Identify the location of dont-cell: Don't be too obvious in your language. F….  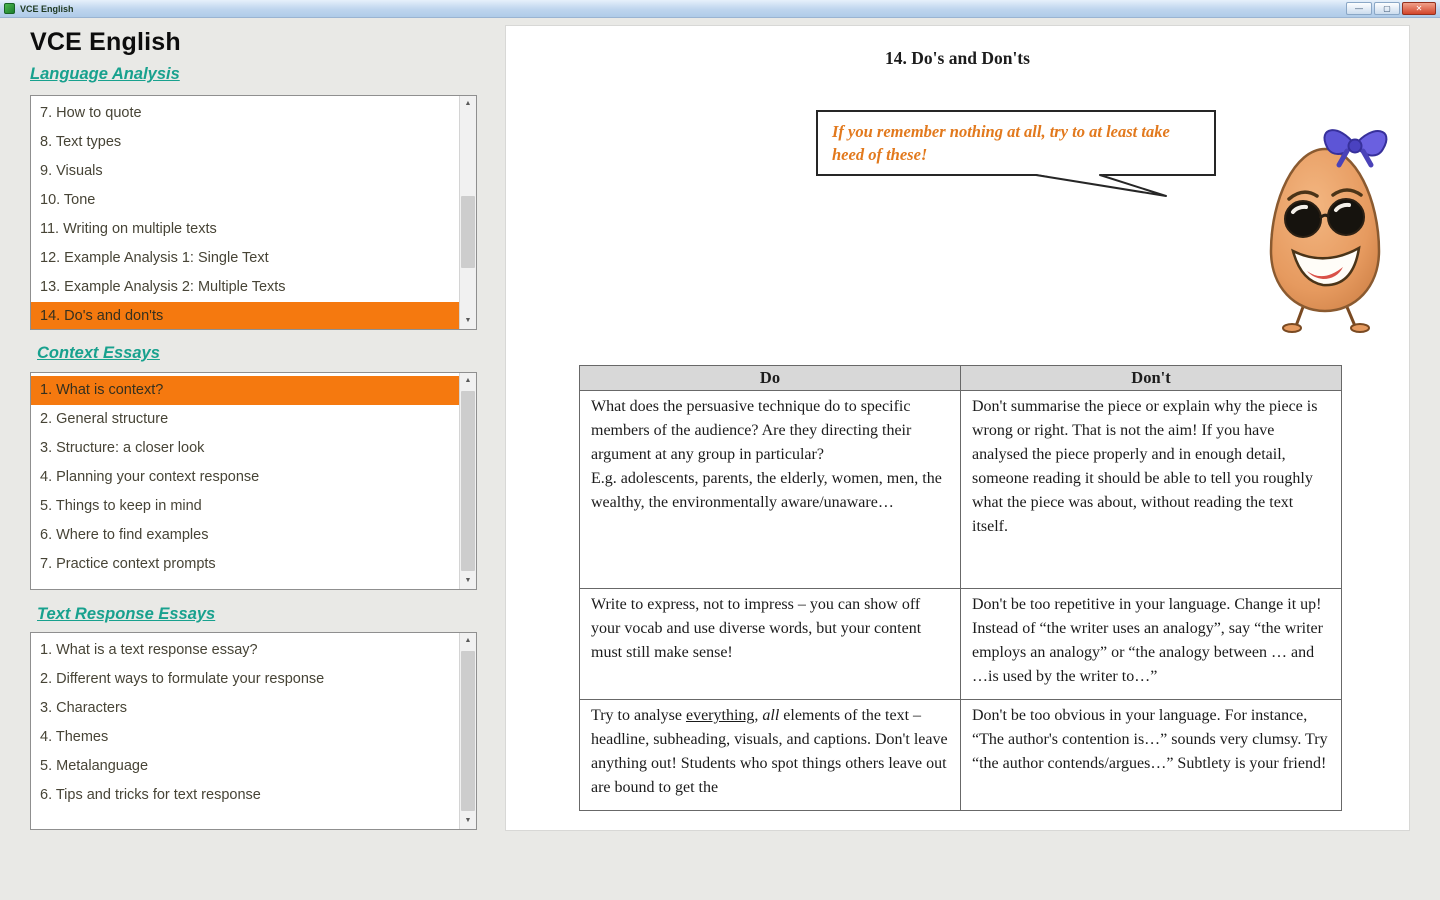
(1151, 755).